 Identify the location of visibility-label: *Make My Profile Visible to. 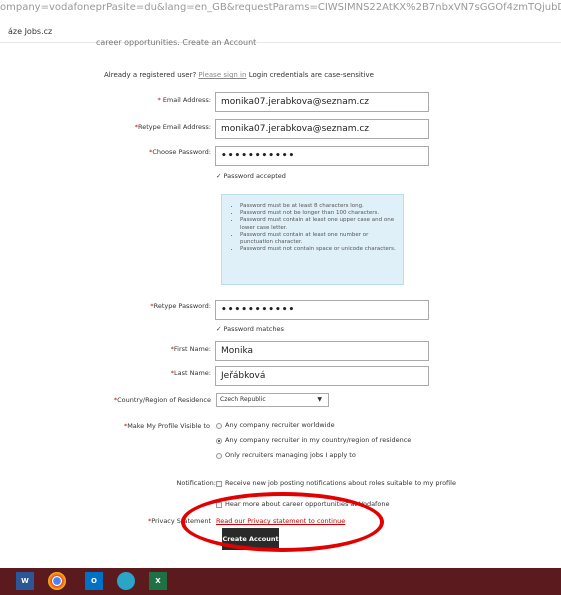
(166, 426).